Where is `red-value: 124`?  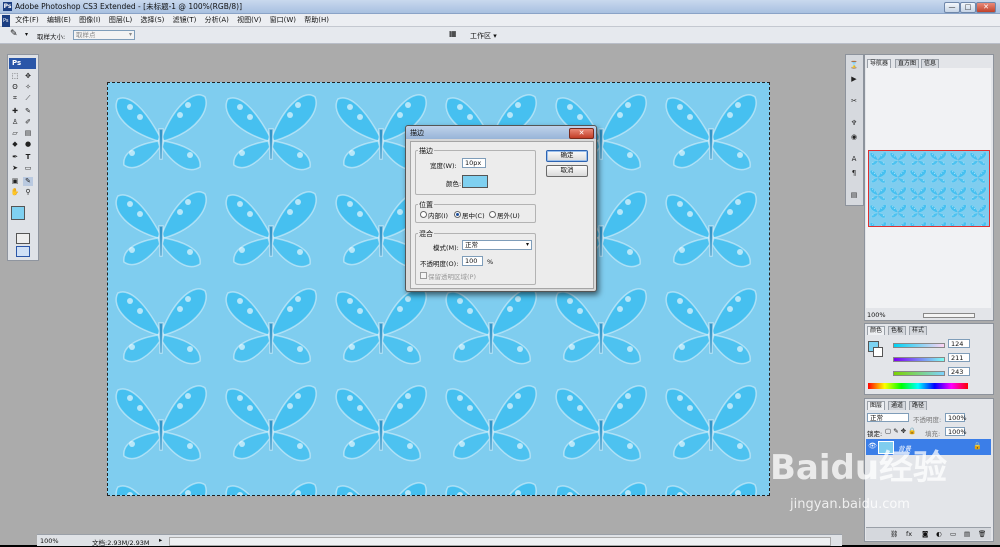 red-value: 124 is located at coordinates (959, 343).